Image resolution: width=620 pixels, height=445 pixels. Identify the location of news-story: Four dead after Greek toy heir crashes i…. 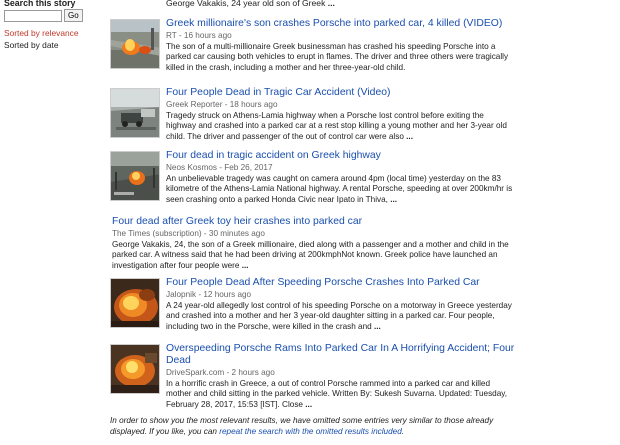
(312, 243).